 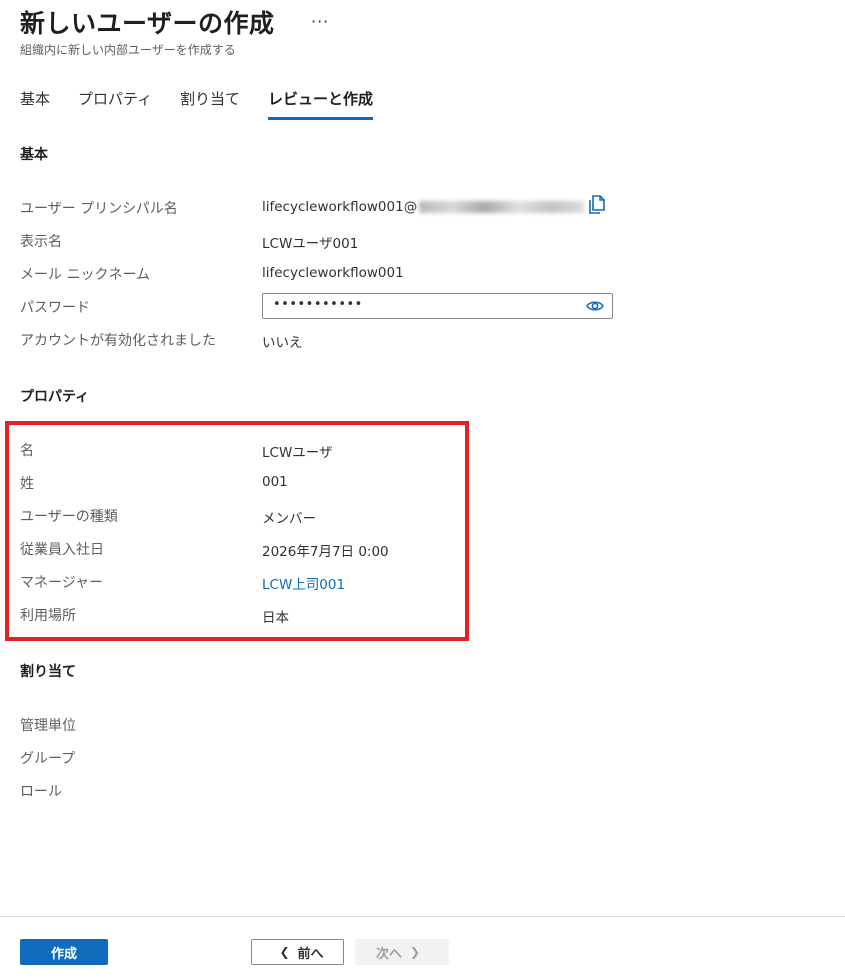 I want to click on display-name-label: 表示名, so click(x=41, y=242).